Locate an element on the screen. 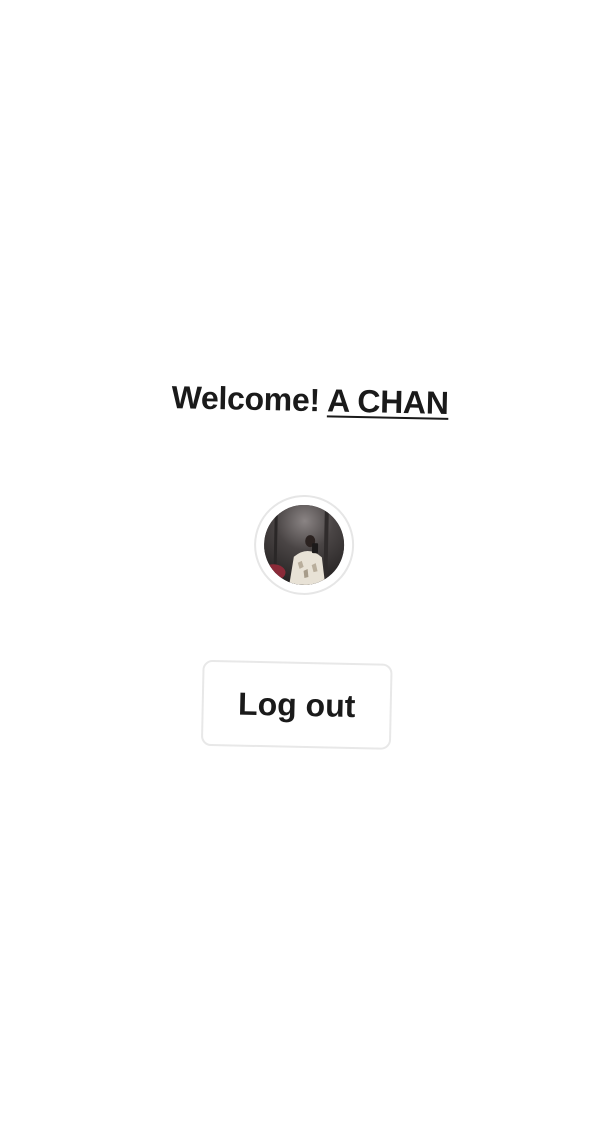 Image resolution: width=614 pixels, height=1140 pixels. avatar is located at coordinates (304, 545).